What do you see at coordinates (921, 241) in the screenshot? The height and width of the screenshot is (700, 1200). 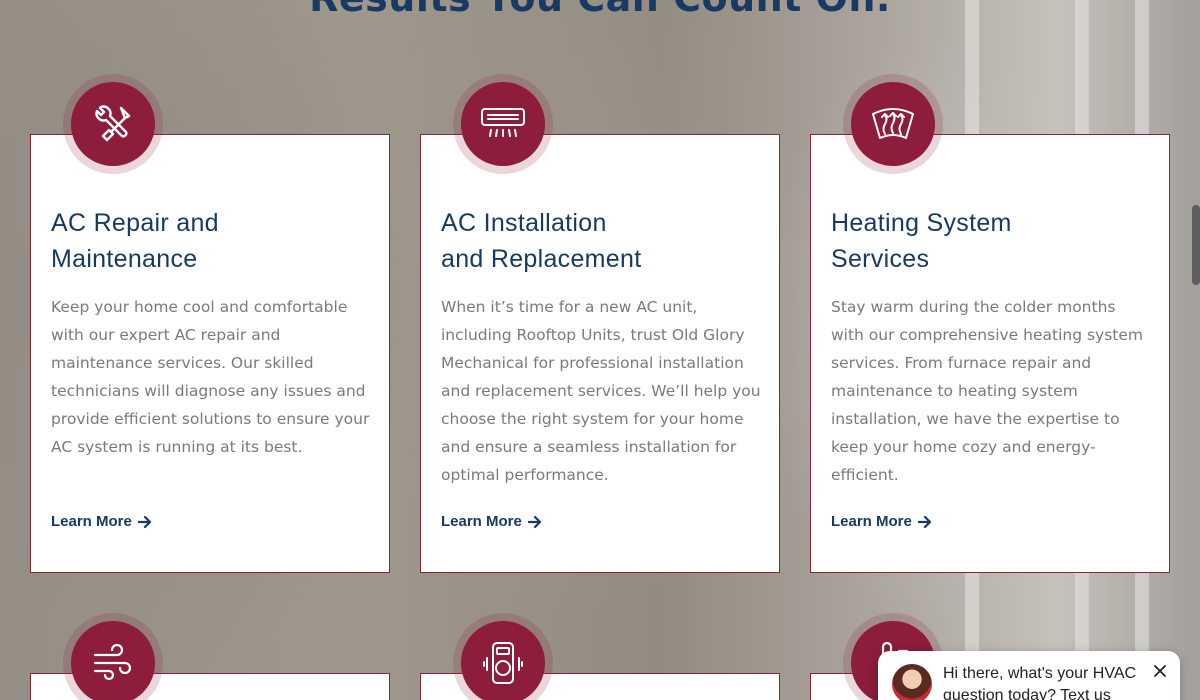 I see `service-card-title: Heating System Services` at bounding box center [921, 241].